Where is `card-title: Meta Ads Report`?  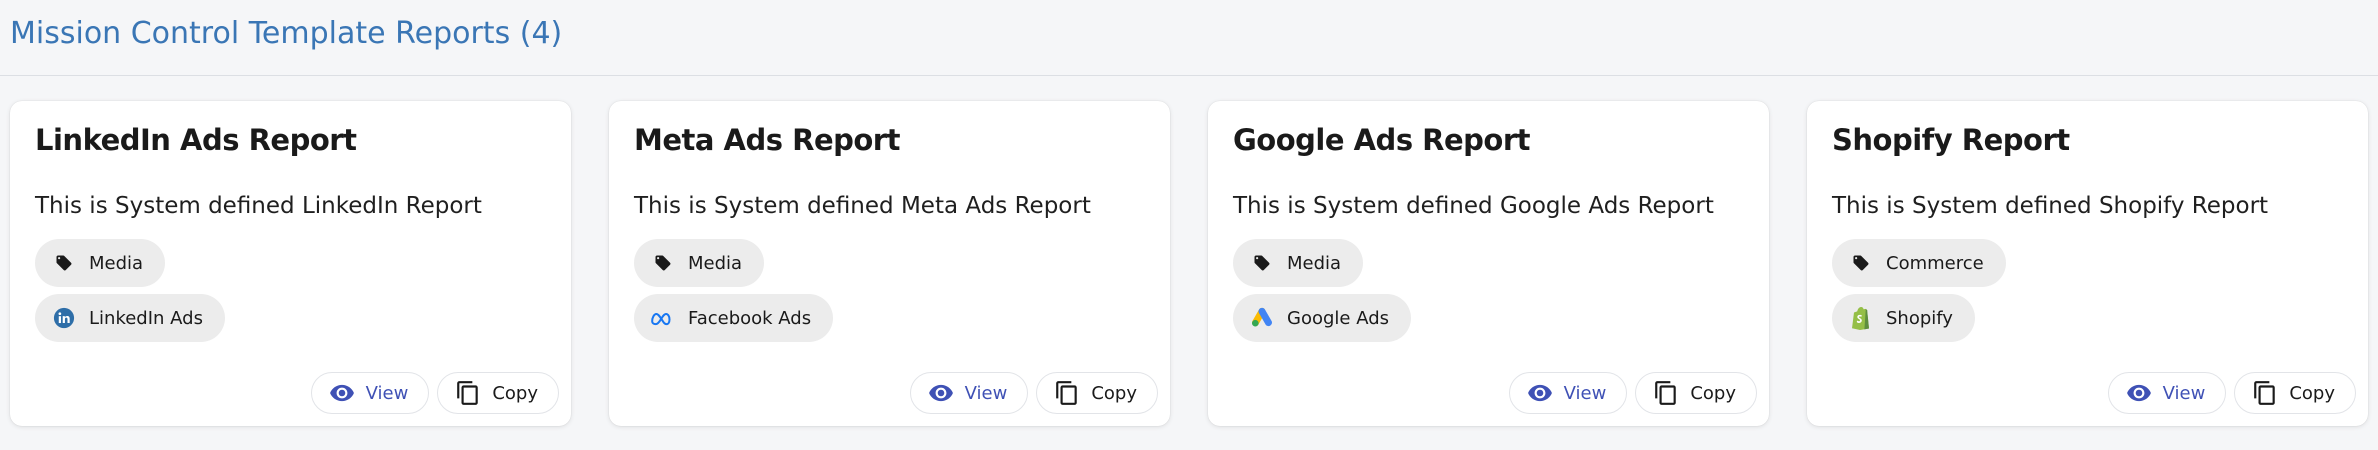 card-title: Meta Ads Report is located at coordinates (767, 140).